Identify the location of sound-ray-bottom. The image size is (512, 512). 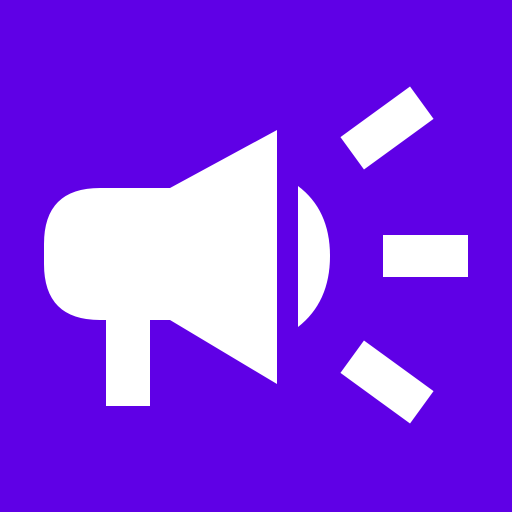
(387, 382).